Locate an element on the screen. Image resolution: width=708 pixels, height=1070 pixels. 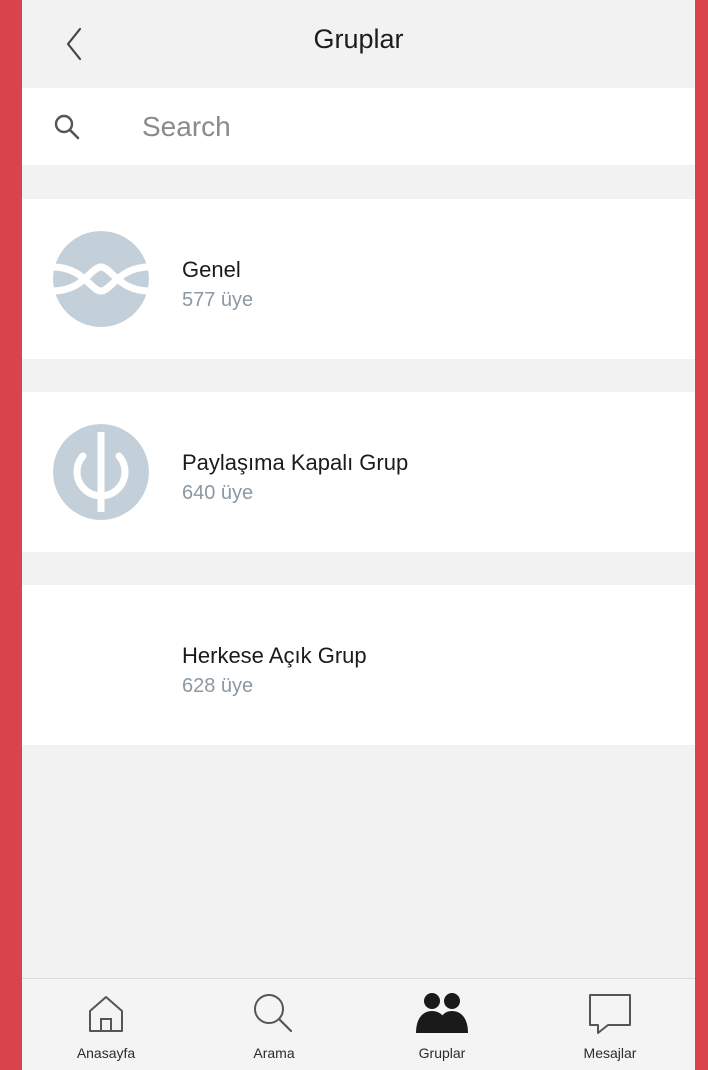
tab-anasayfa: Anasayfa is located at coordinates (106, 1024).